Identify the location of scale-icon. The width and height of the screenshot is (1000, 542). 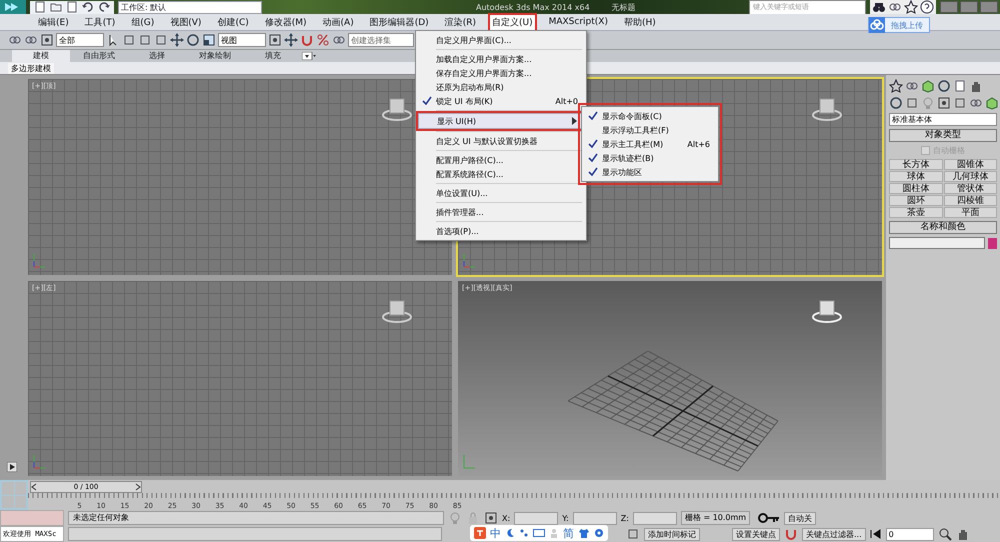
(209, 40).